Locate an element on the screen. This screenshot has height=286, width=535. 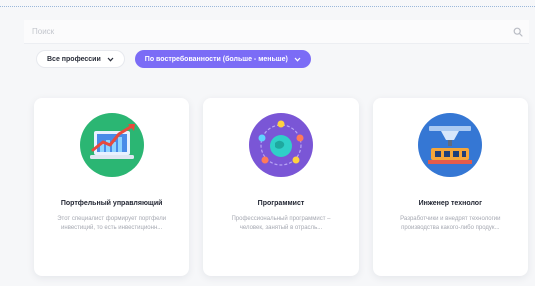
profession-dropdown: Все профессии is located at coordinates (80, 59).